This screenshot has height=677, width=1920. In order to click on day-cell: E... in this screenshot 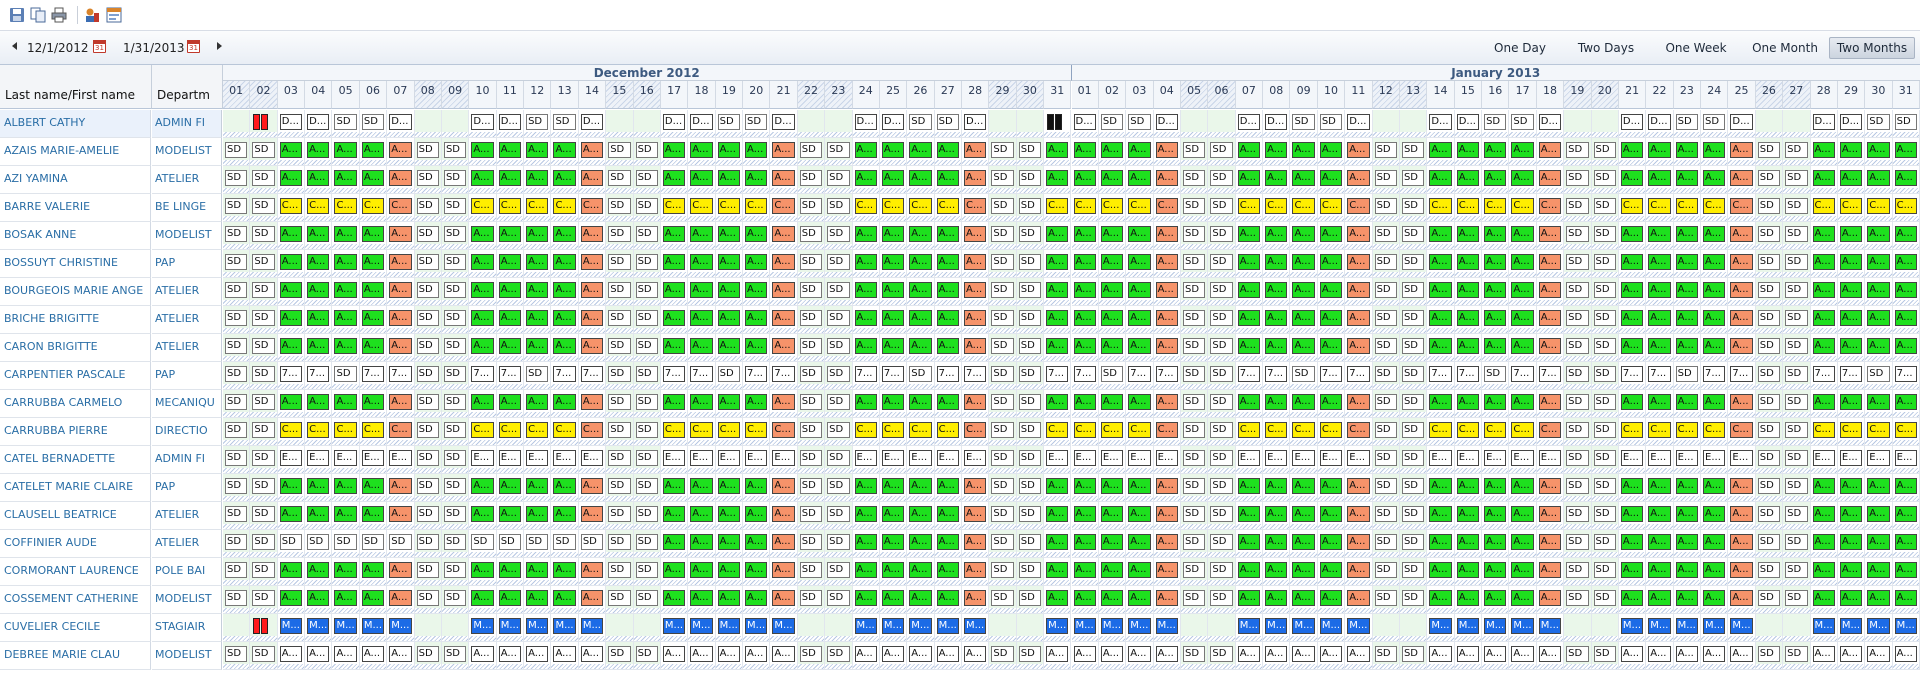, I will do `click(1550, 460)`.